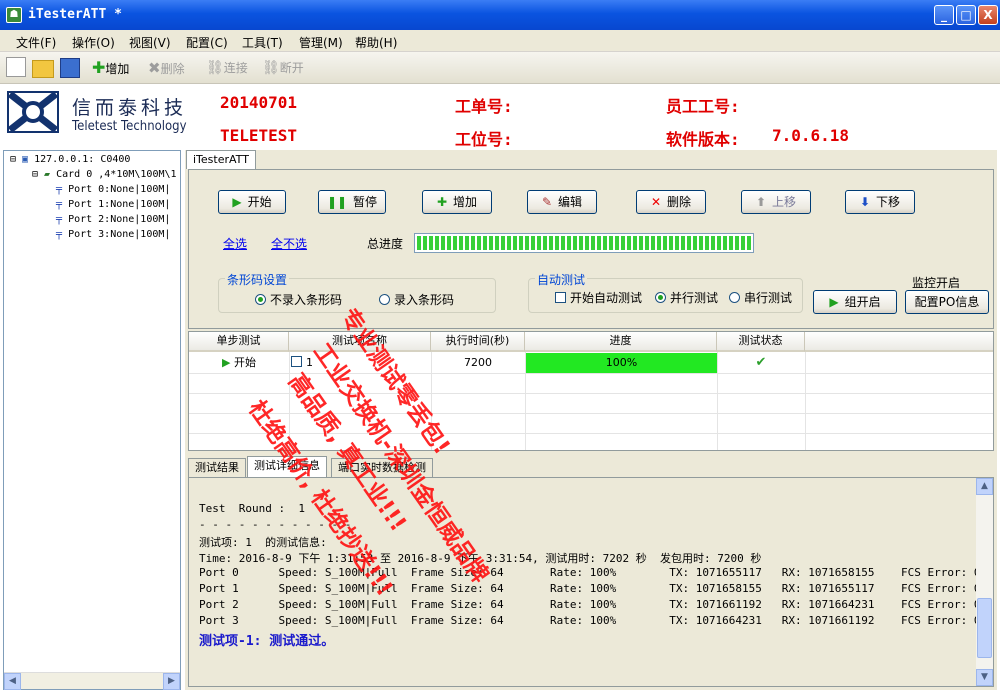 The width and height of the screenshot is (1000, 699). Describe the element at coordinates (855, 302) in the screenshot. I see `group-start-button: ▶ 组开启` at that location.